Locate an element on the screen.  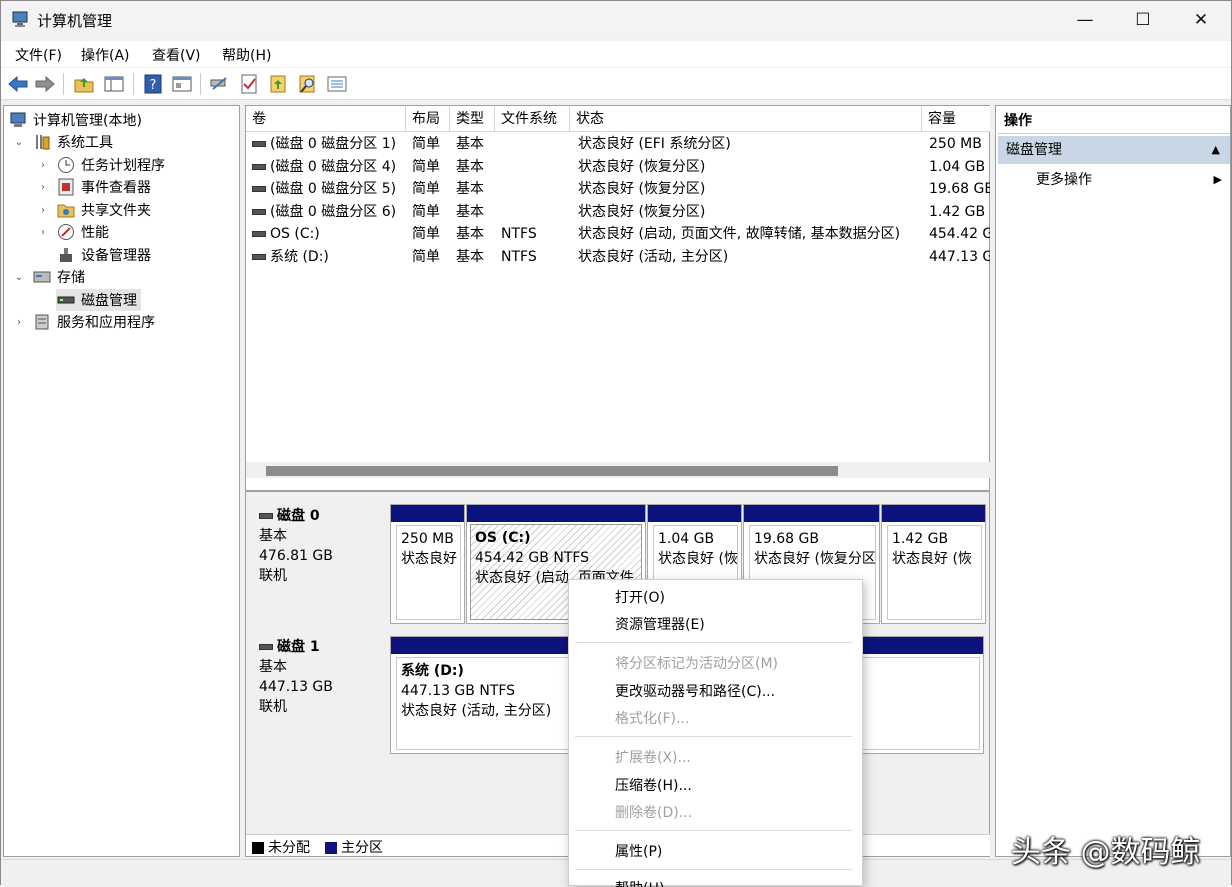
minimize-button: — is located at coordinates (1085, 20).